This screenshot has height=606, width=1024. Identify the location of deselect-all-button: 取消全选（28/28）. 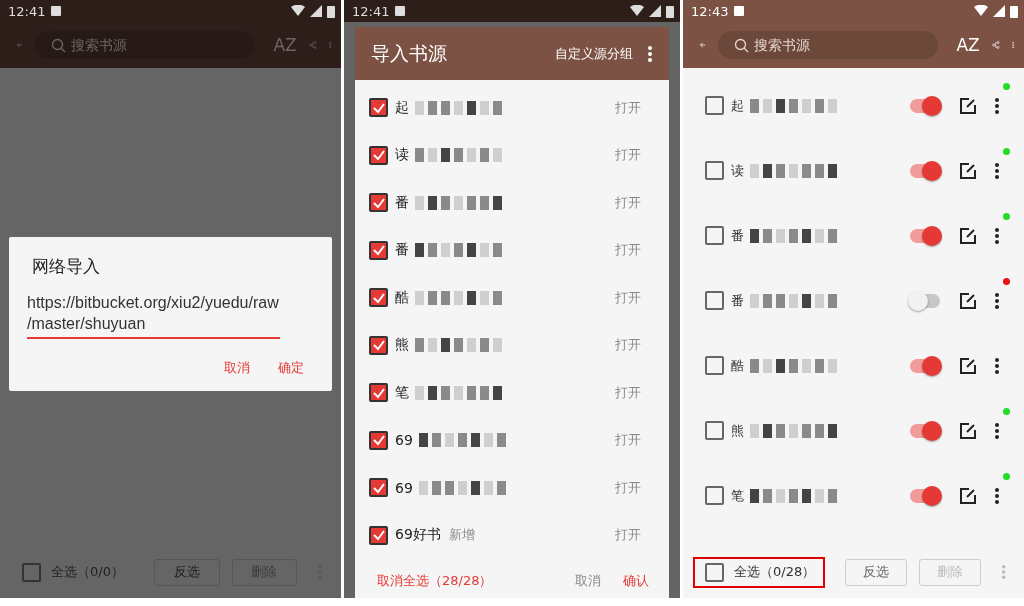
(435, 581).